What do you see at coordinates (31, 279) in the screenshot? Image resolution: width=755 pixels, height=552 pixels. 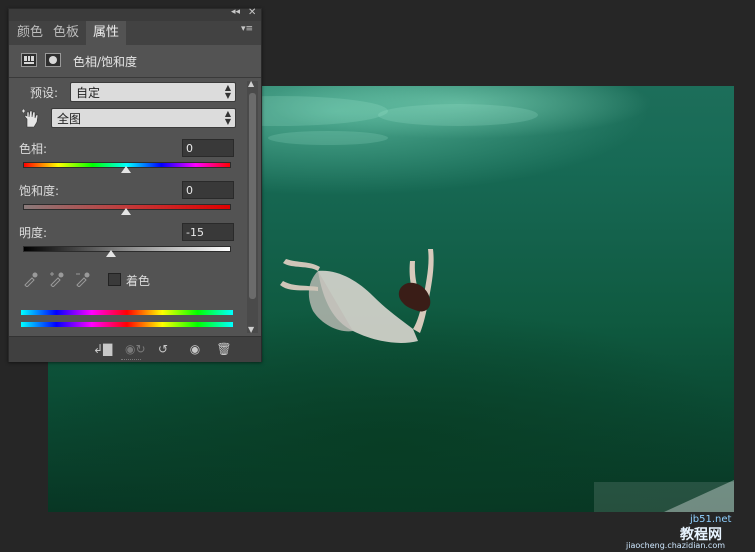 I see `eyedropper-icon` at bounding box center [31, 279].